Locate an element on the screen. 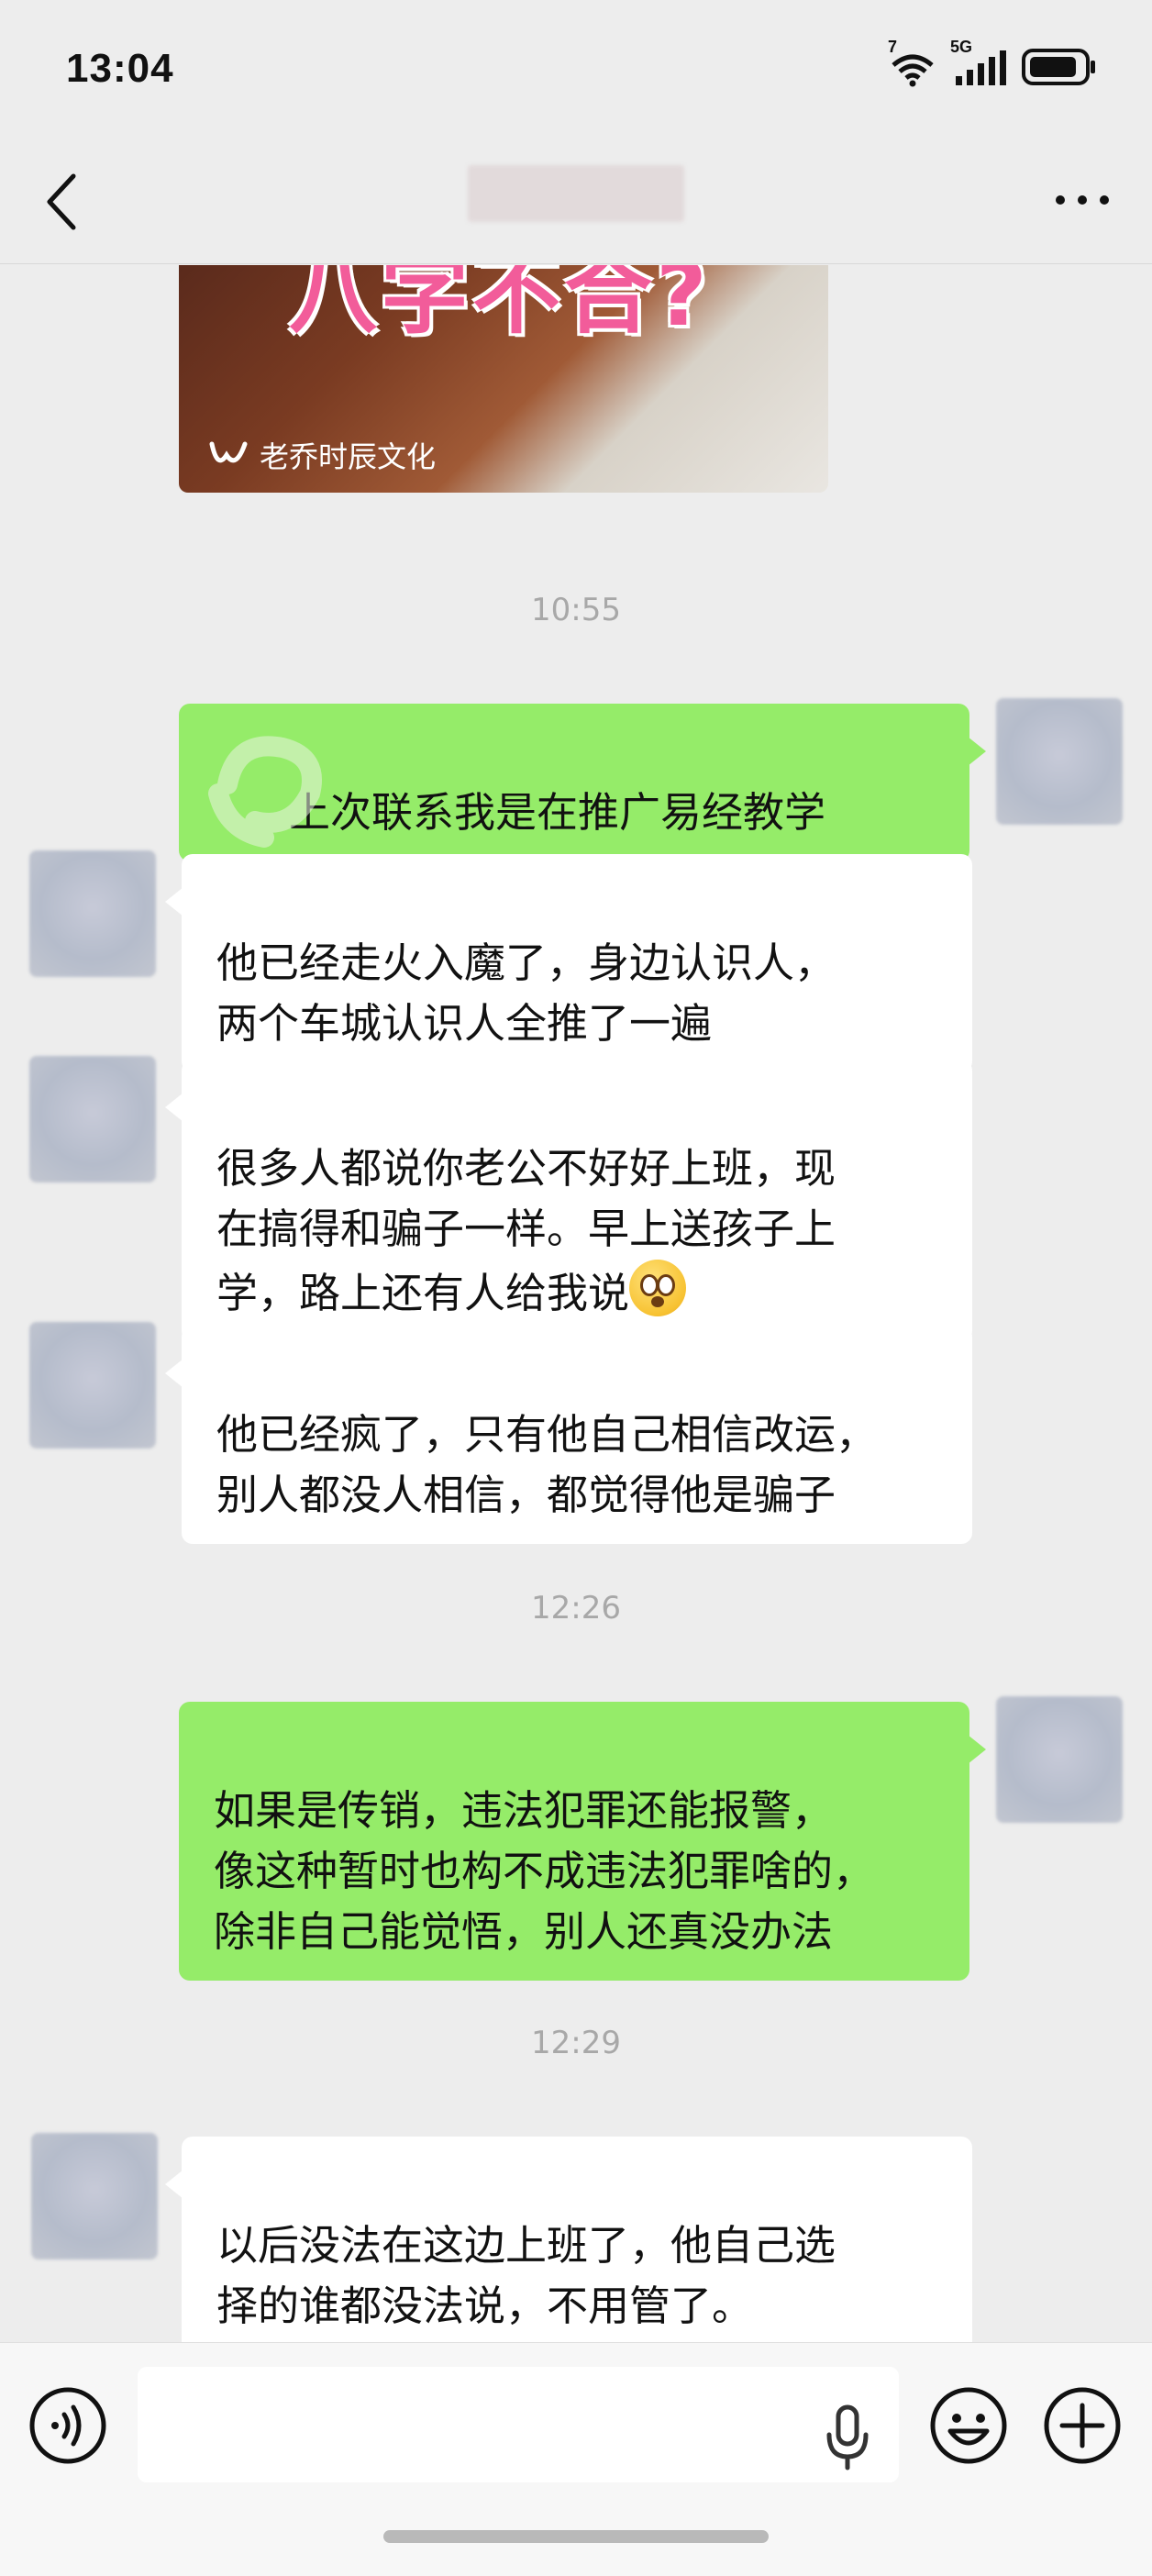 The image size is (1152, 2576). plus-button is located at coordinates (1082, 2425).